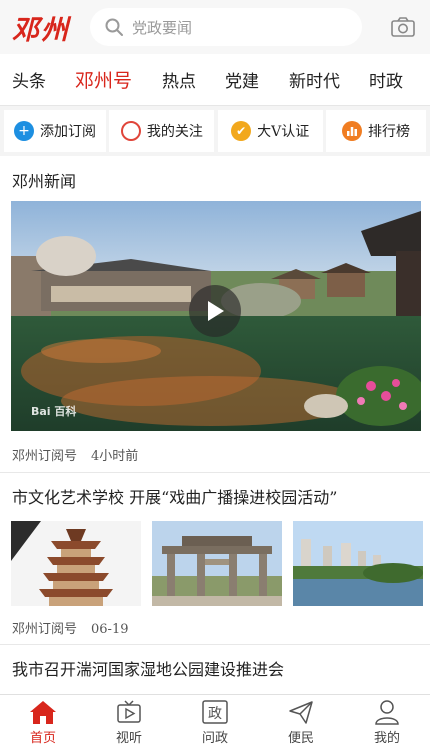 The image size is (430, 750). Describe the element at coordinates (103, 79) in the screenshot. I see `tab-dengzhou-hao: 邓州号` at that location.